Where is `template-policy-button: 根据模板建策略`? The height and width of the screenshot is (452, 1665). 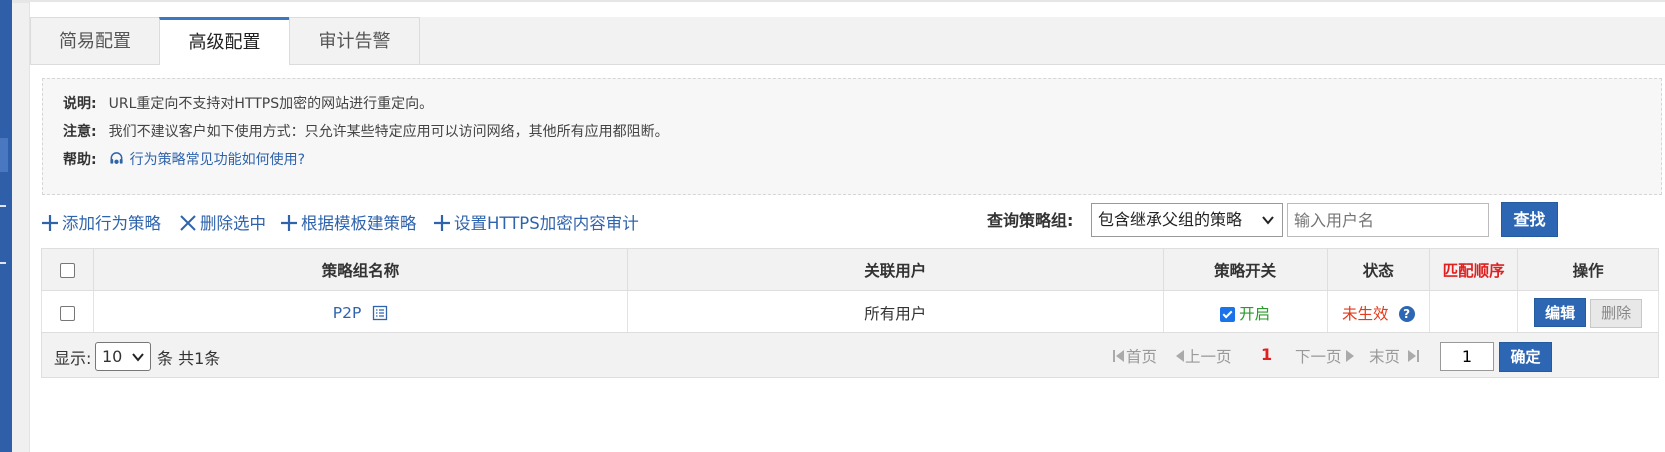 template-policy-button: 根据模板建策略 is located at coordinates (348, 224).